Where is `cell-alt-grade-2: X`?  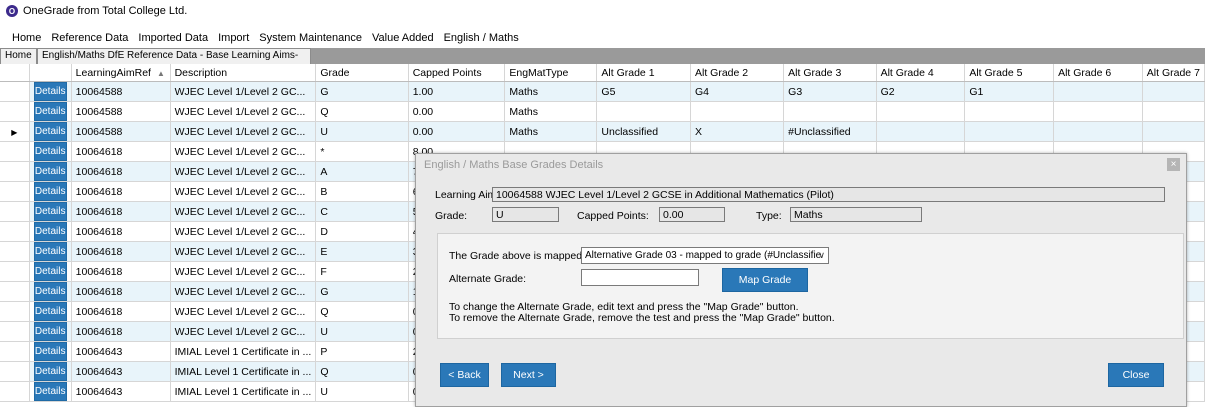 cell-alt-grade-2: X is located at coordinates (737, 131).